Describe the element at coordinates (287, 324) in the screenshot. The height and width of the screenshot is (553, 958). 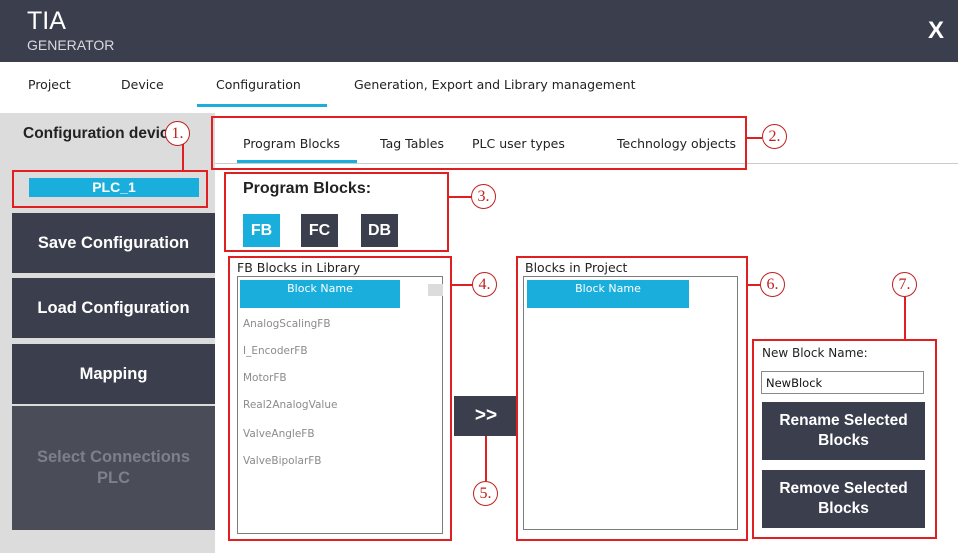
I see `list-item: AnalogScalingFB` at that location.